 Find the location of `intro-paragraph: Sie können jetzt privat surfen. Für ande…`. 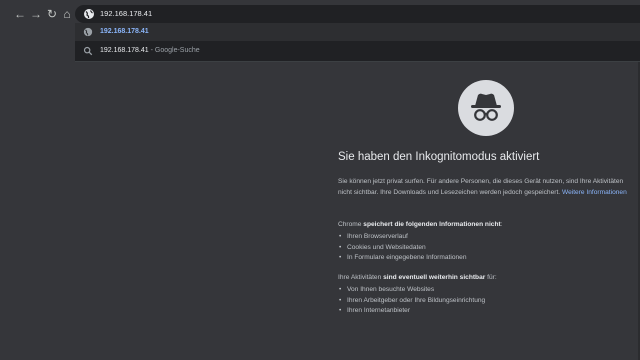

intro-paragraph: Sie können jetzt privat surfen. Für ande… is located at coordinates (487, 187).